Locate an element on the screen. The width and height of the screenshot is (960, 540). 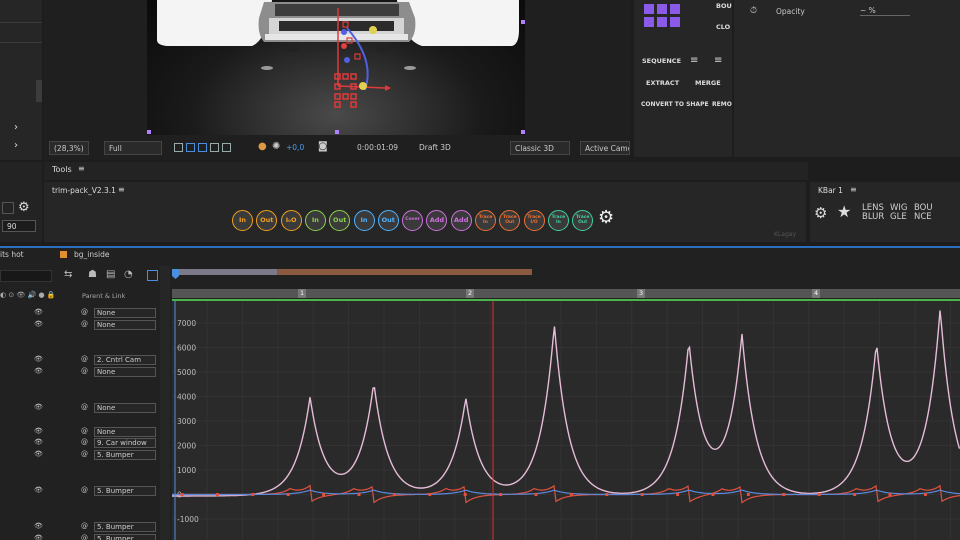
settings-gear-icon: ⚙ is located at coordinates (606, 217).